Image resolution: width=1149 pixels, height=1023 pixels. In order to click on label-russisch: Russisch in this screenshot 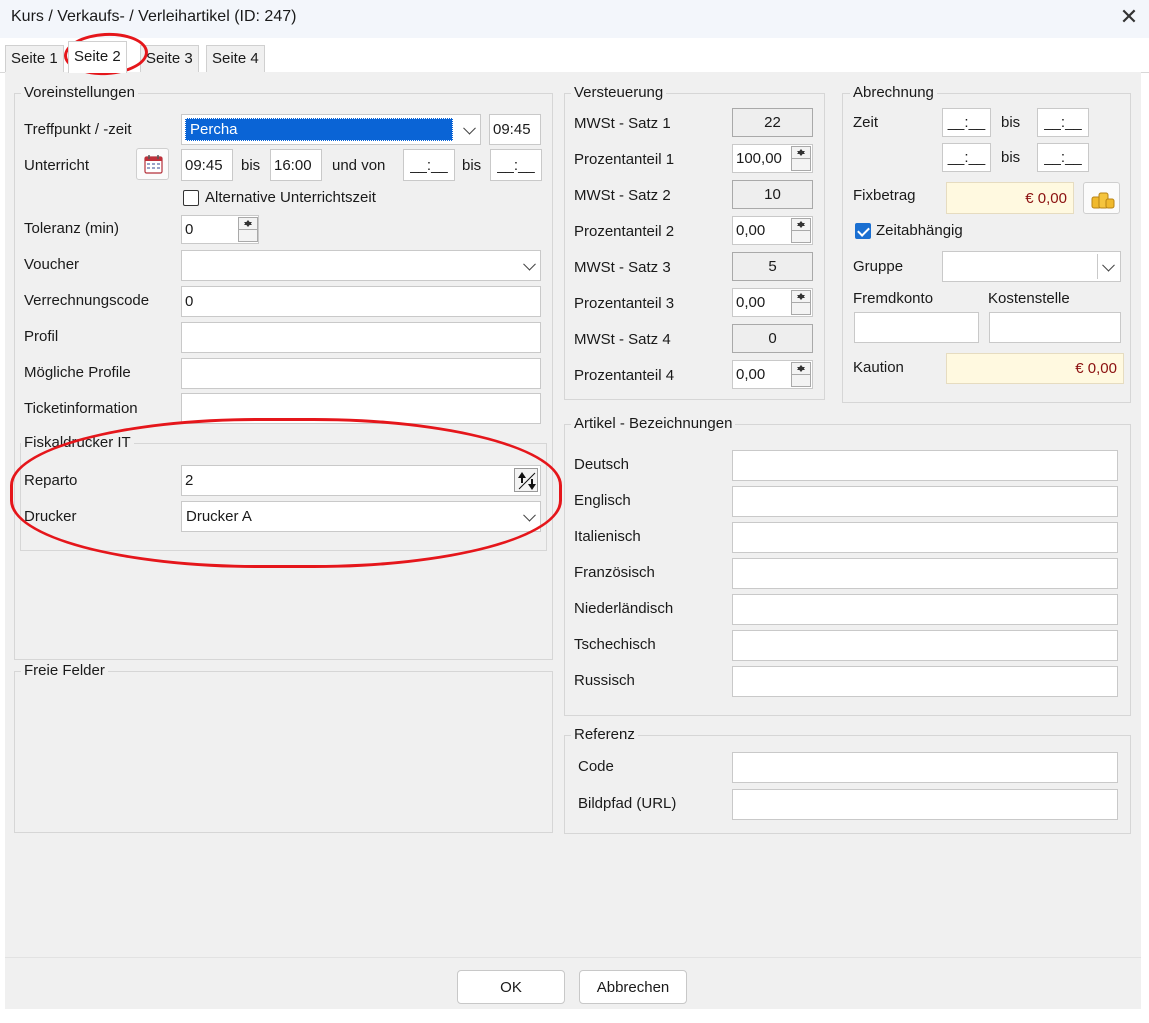, I will do `click(604, 680)`.